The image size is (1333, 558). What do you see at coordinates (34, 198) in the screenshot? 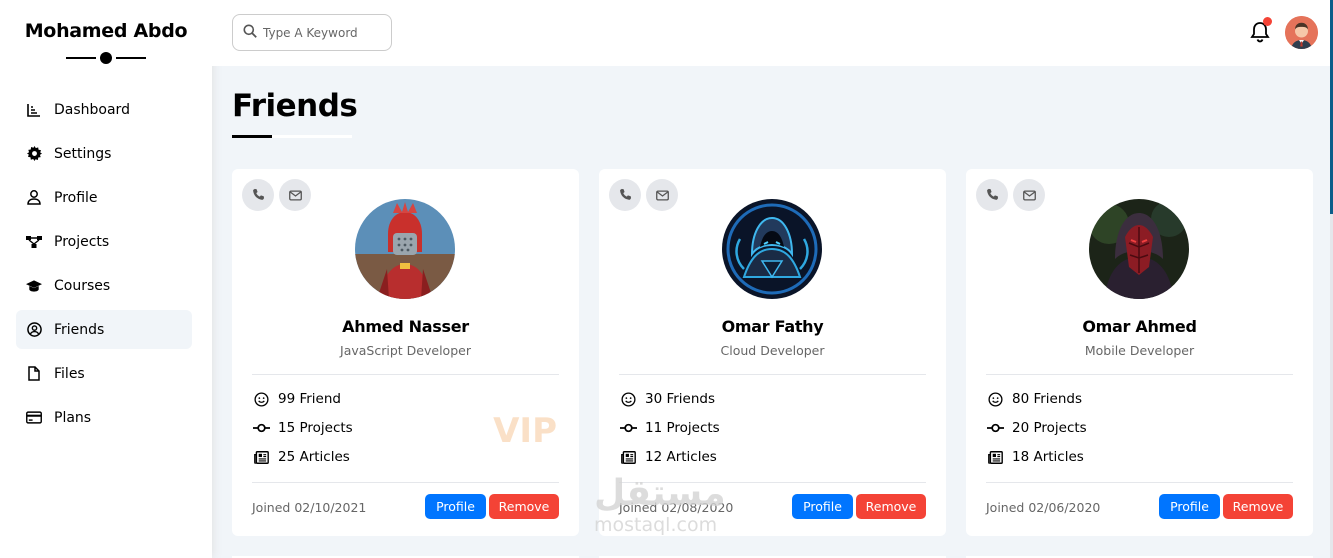
I see `user-icon` at bounding box center [34, 198].